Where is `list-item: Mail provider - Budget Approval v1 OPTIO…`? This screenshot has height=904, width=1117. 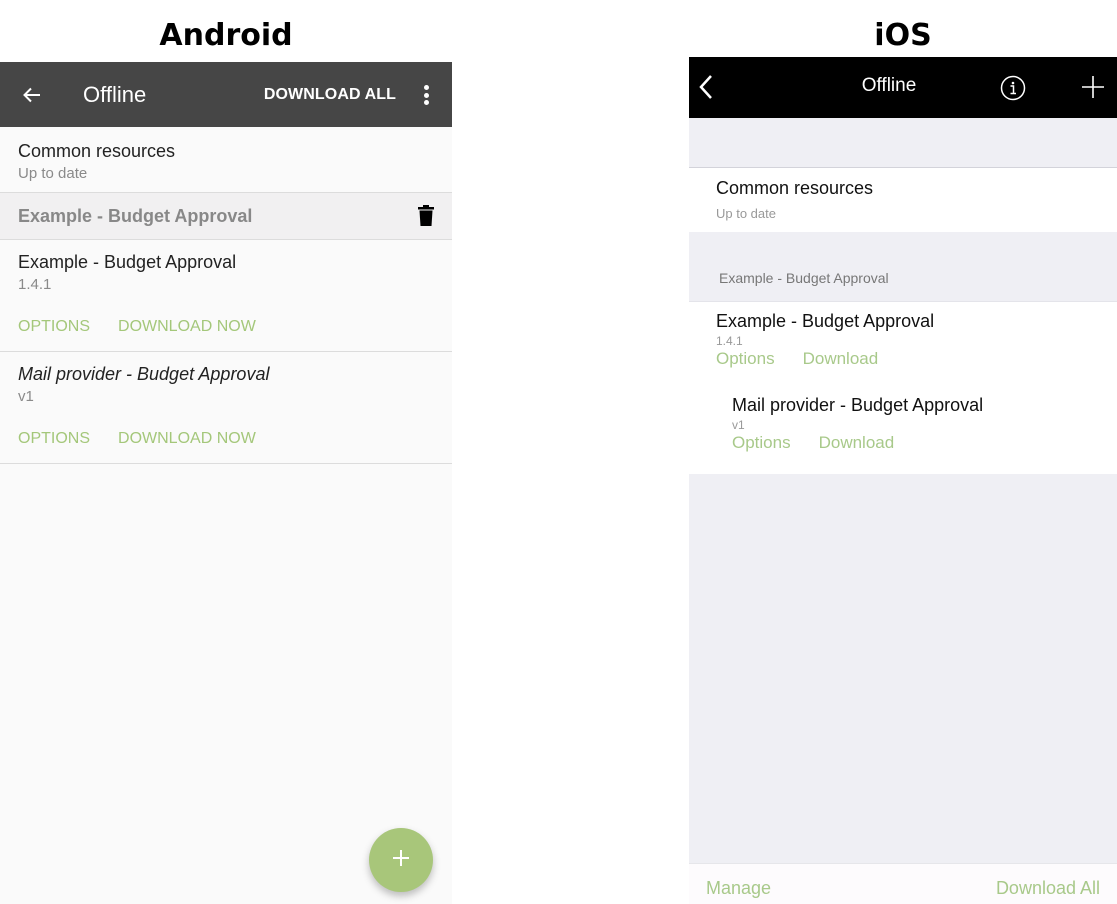
list-item: Mail provider - Budget Approval v1 OPTIO… is located at coordinates (226, 408).